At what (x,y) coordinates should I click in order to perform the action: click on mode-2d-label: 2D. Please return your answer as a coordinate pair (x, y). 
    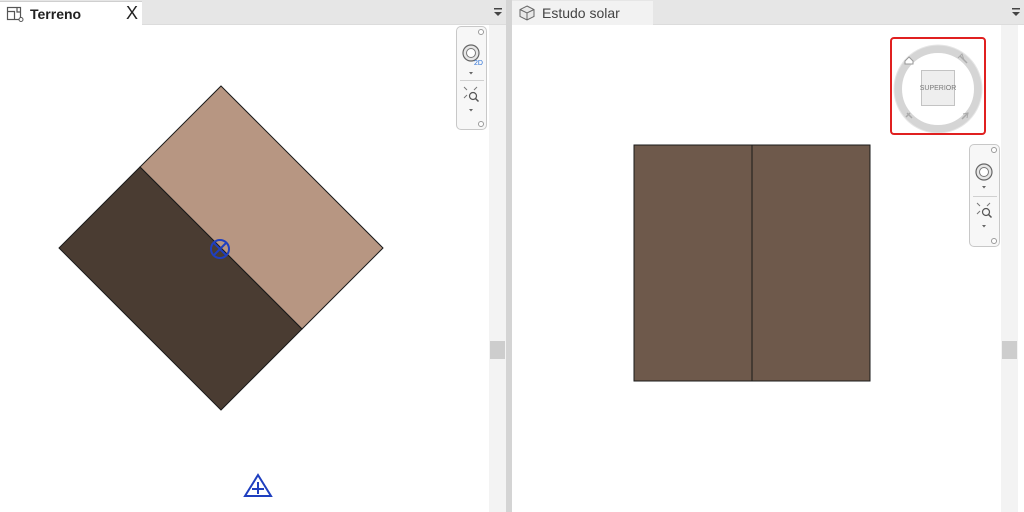
    Looking at the image, I should click on (478, 63).